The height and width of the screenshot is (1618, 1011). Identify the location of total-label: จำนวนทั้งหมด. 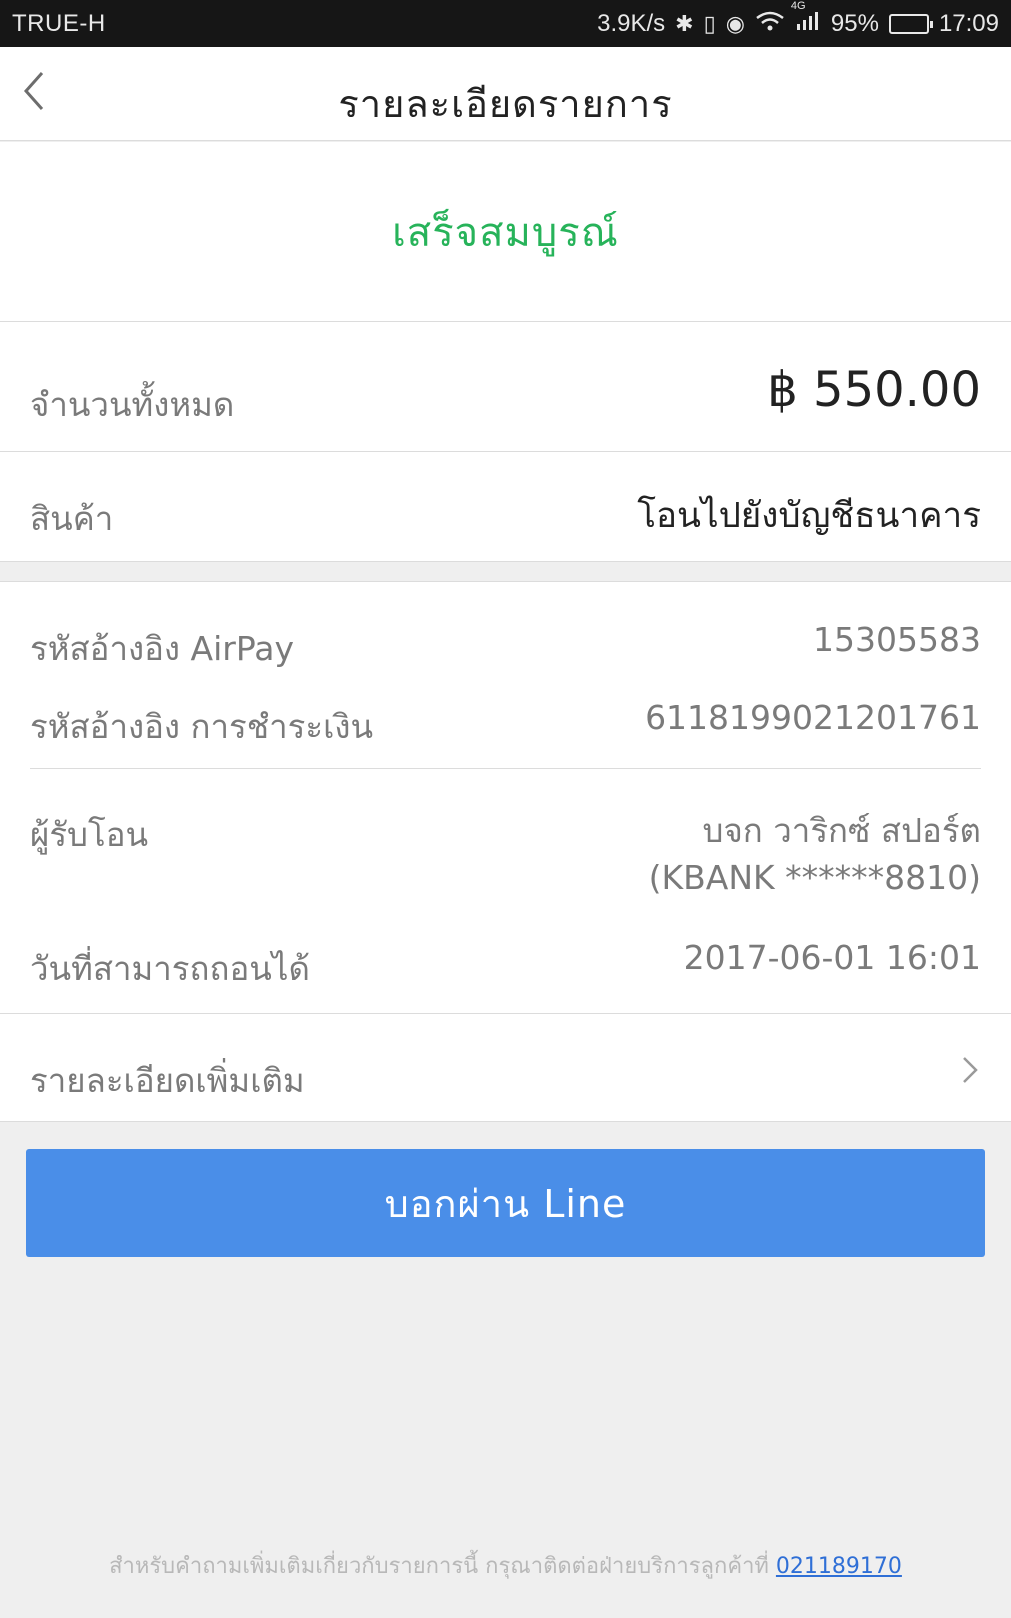
(132, 404).